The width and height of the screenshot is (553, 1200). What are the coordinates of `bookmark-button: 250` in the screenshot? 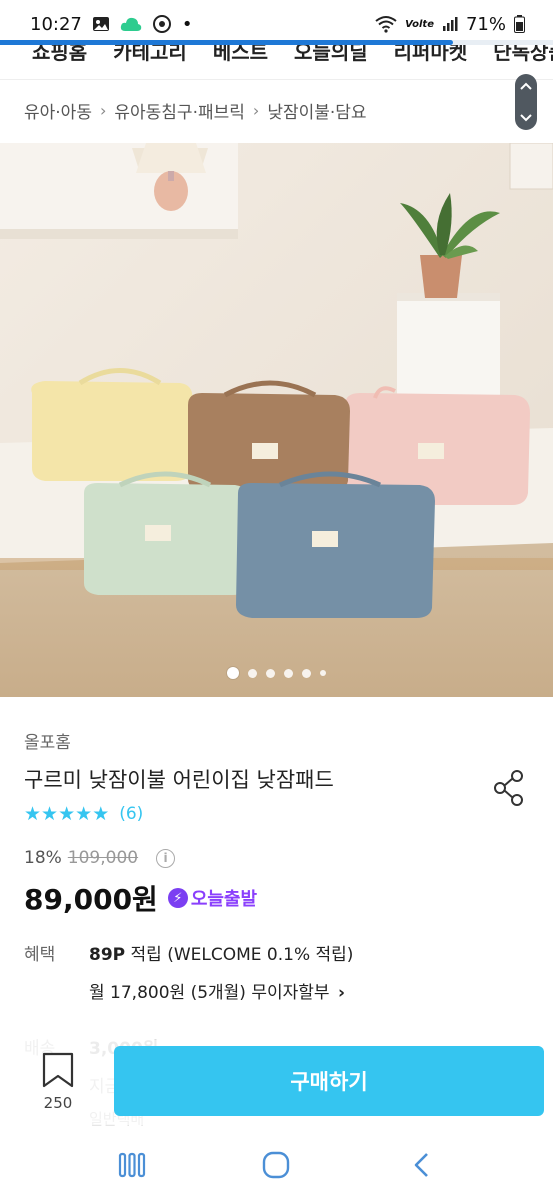 It's located at (58, 1082).